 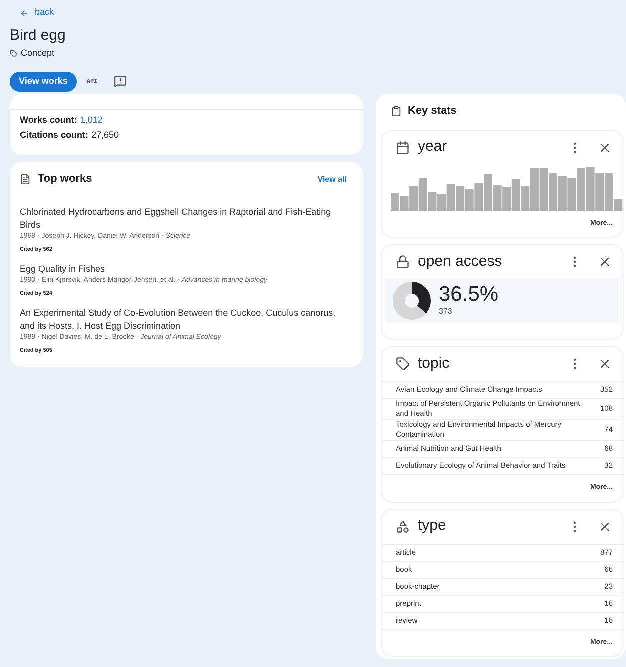 I want to click on work-title: An Experimental Study of Co-Evolution Between the Cuckoo, Cuculus canorus, and its Hosts. I. Host Egg Discrimination, so click(x=186, y=319).